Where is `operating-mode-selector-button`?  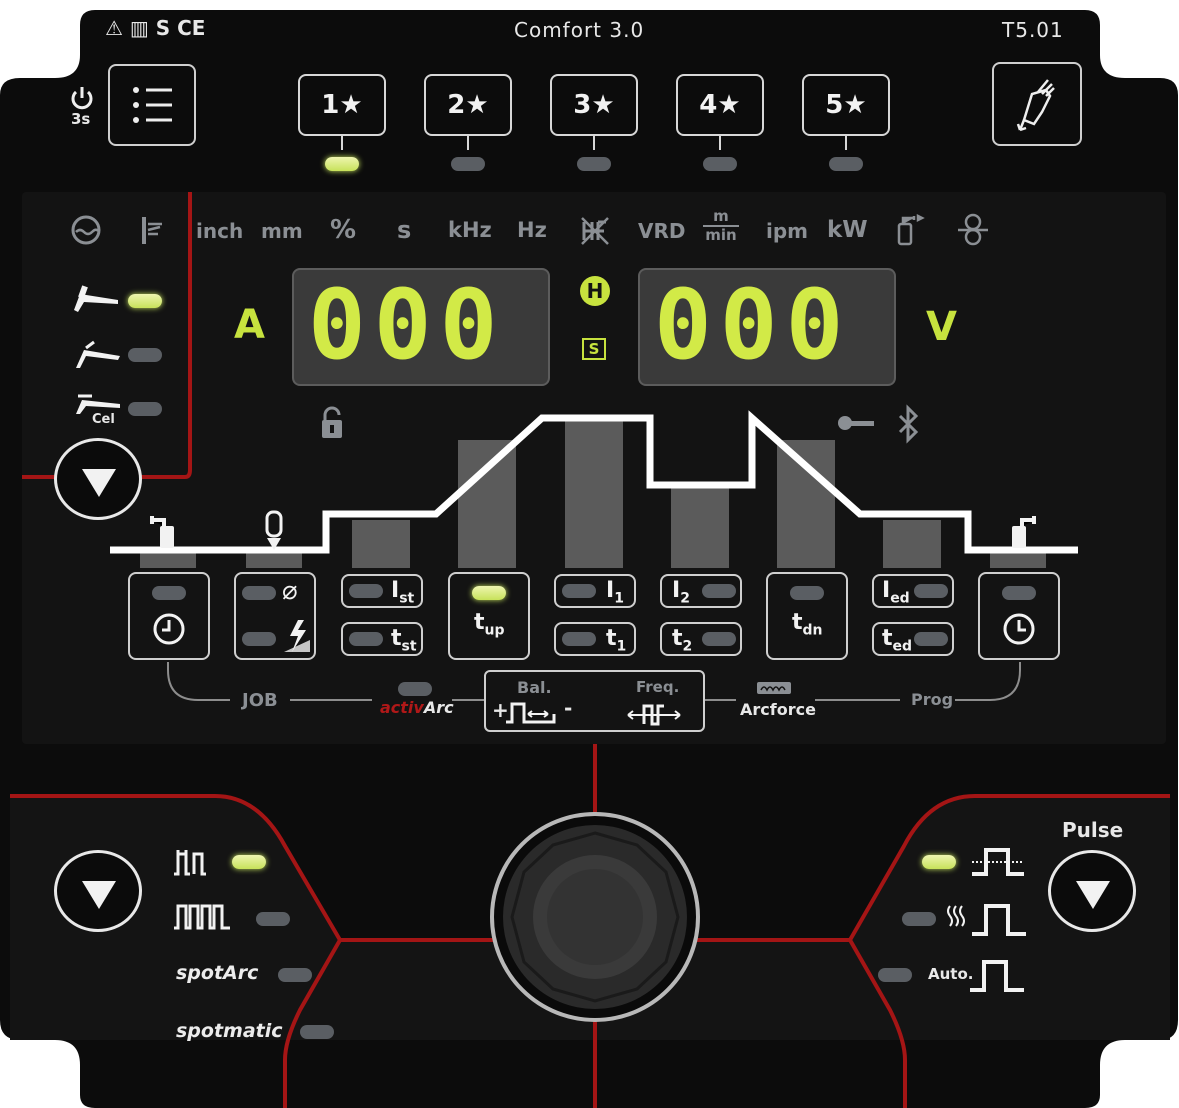 operating-mode-selector-button is located at coordinates (98, 891).